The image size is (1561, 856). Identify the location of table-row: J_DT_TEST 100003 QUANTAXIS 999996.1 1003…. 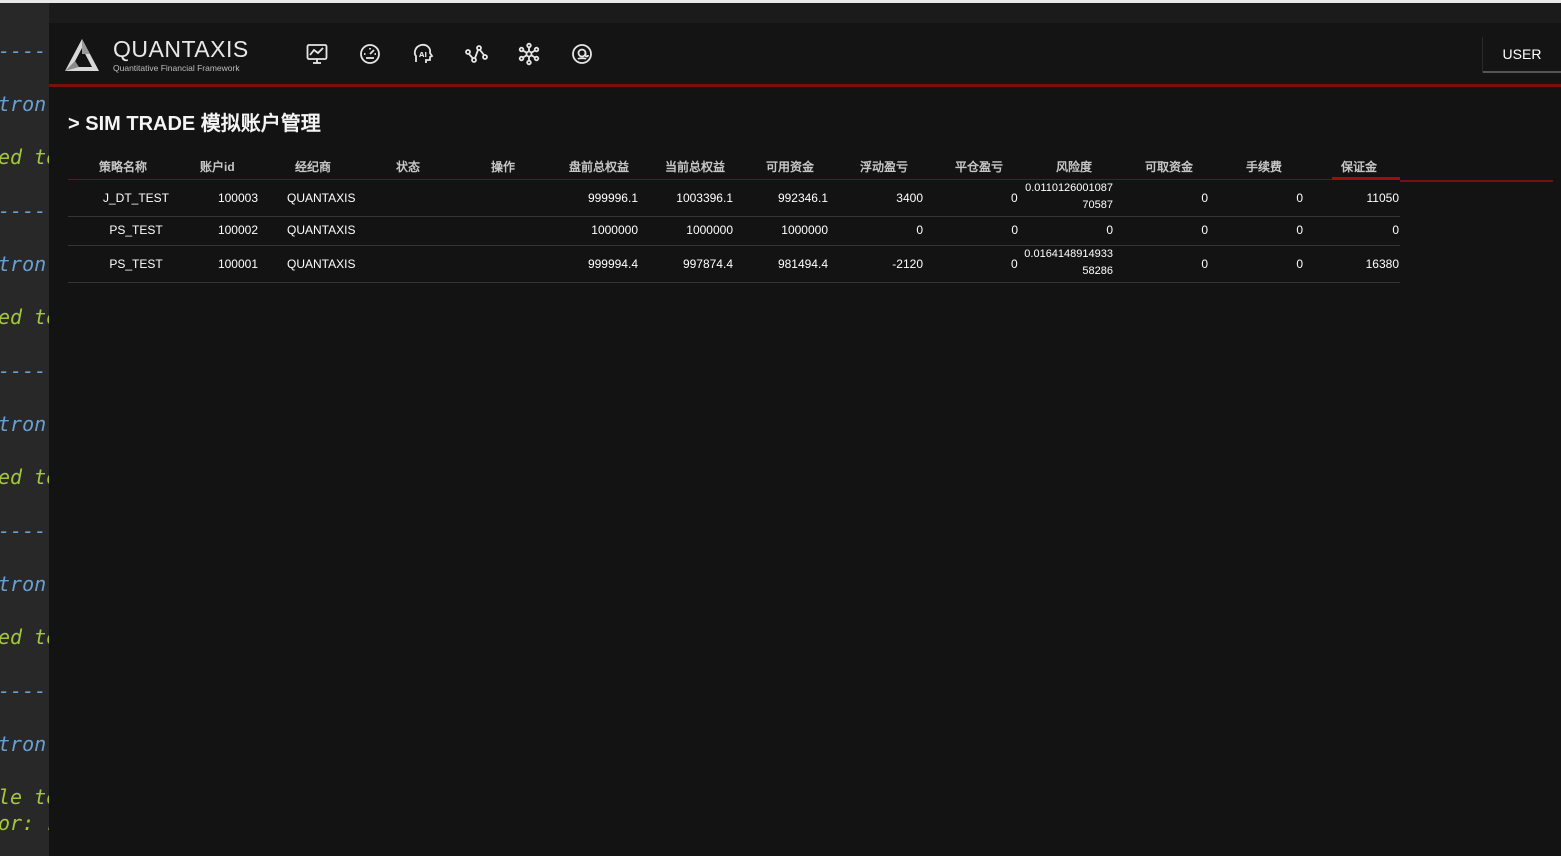
(734, 198).